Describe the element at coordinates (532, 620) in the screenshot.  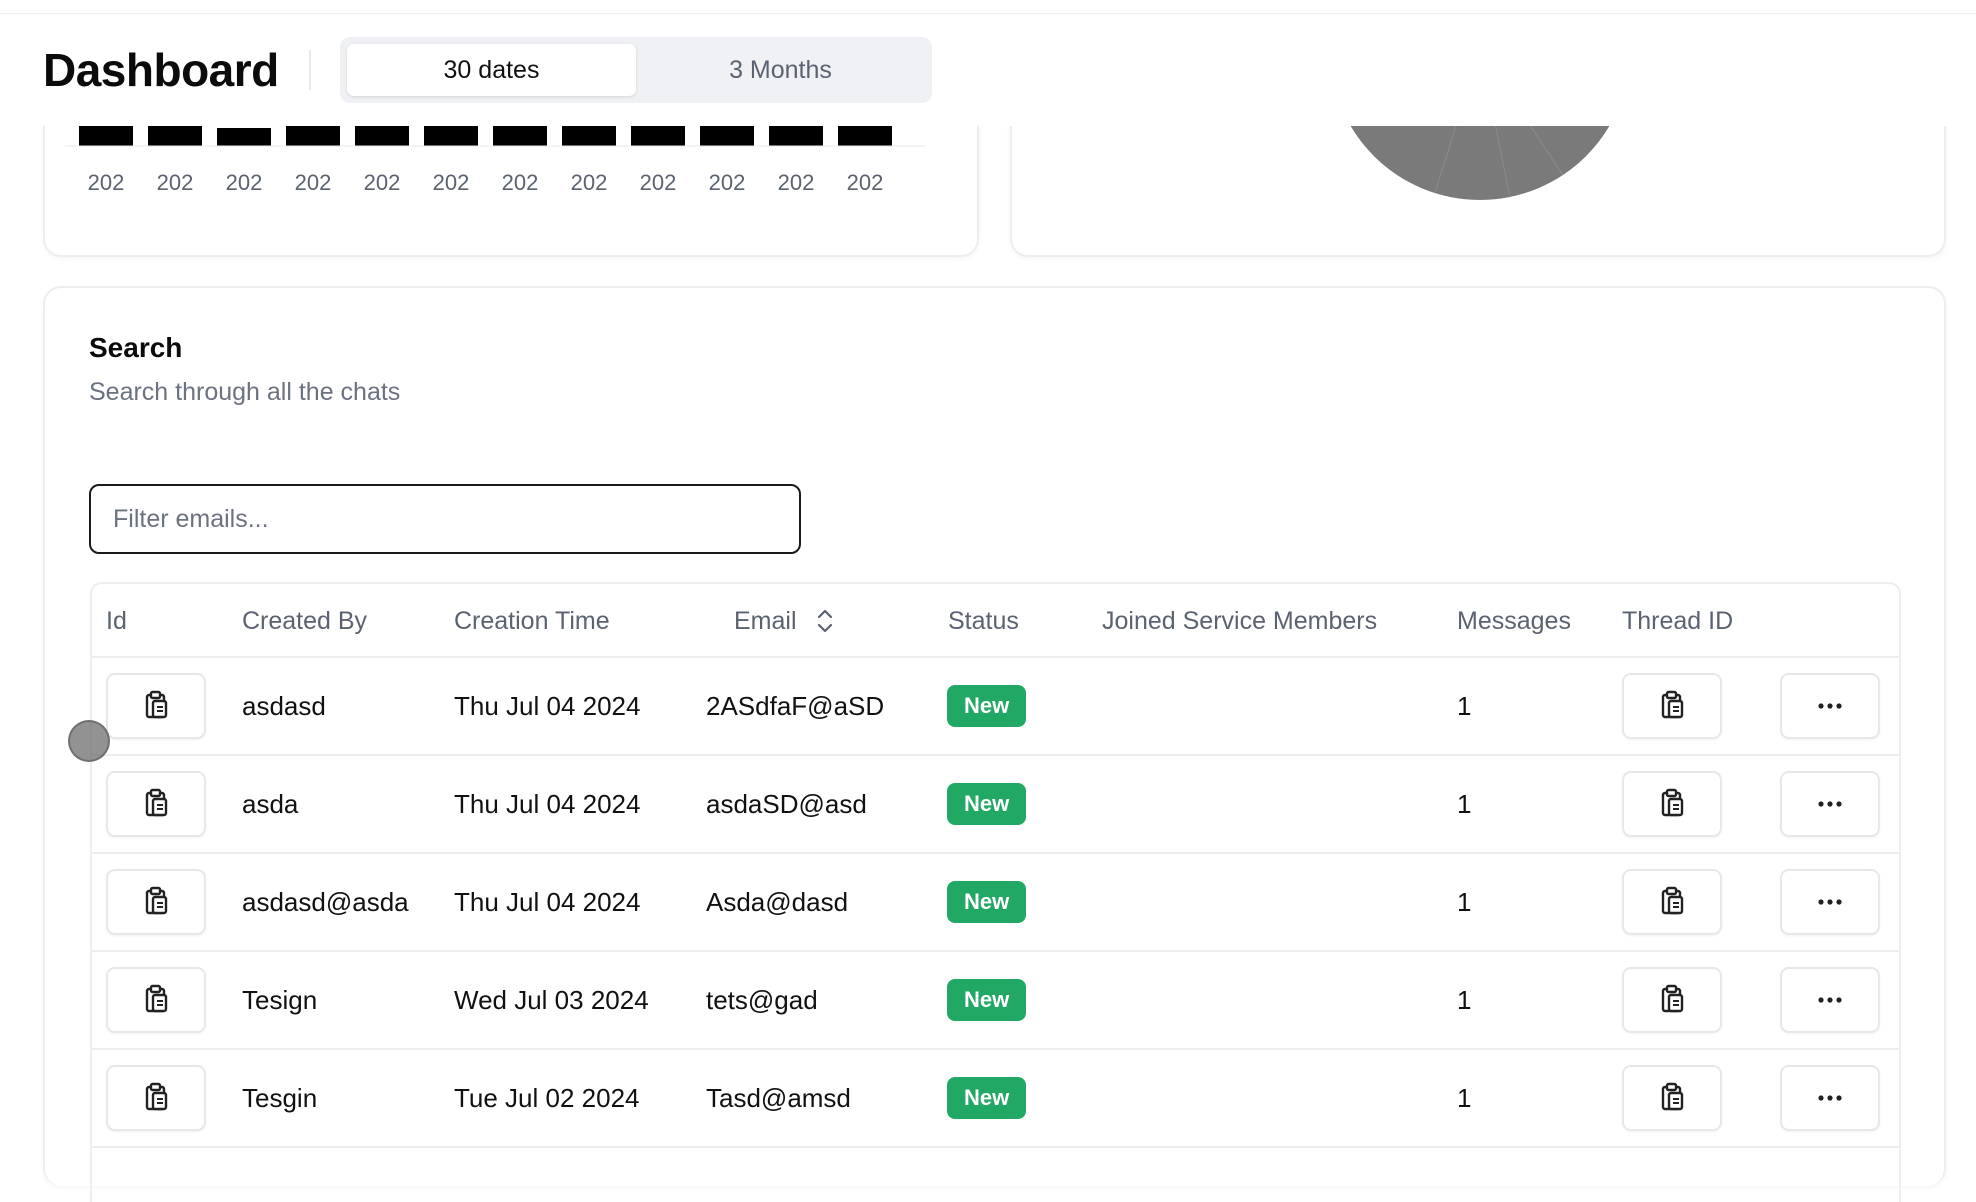
I see `col-creation-time: Creation Time` at that location.